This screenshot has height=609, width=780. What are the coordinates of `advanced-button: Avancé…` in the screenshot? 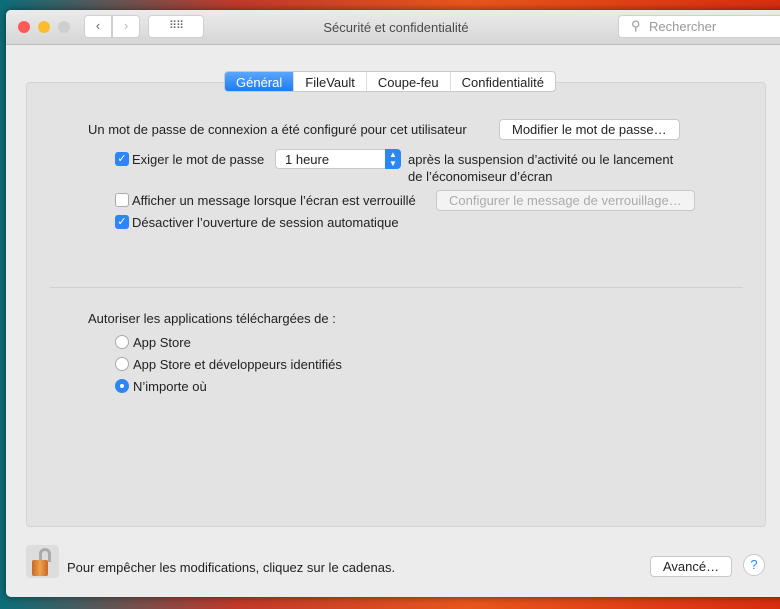 It's located at (691, 566).